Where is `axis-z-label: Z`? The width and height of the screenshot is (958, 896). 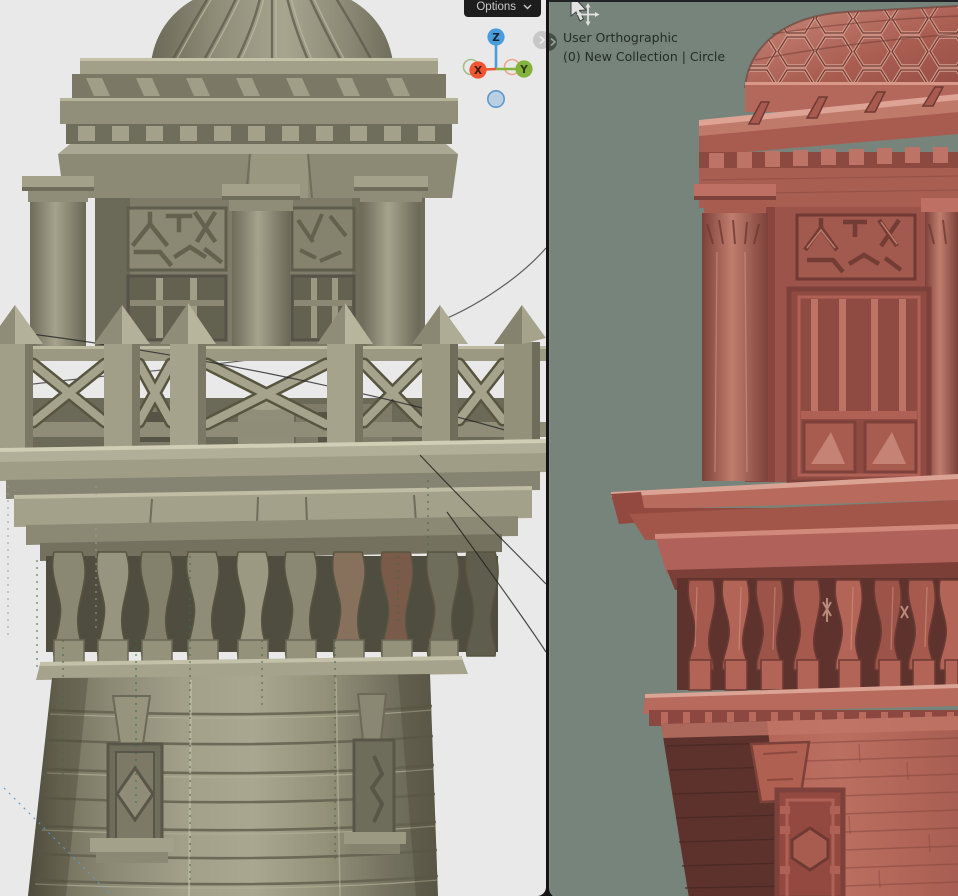 axis-z-label: Z is located at coordinates (496, 38).